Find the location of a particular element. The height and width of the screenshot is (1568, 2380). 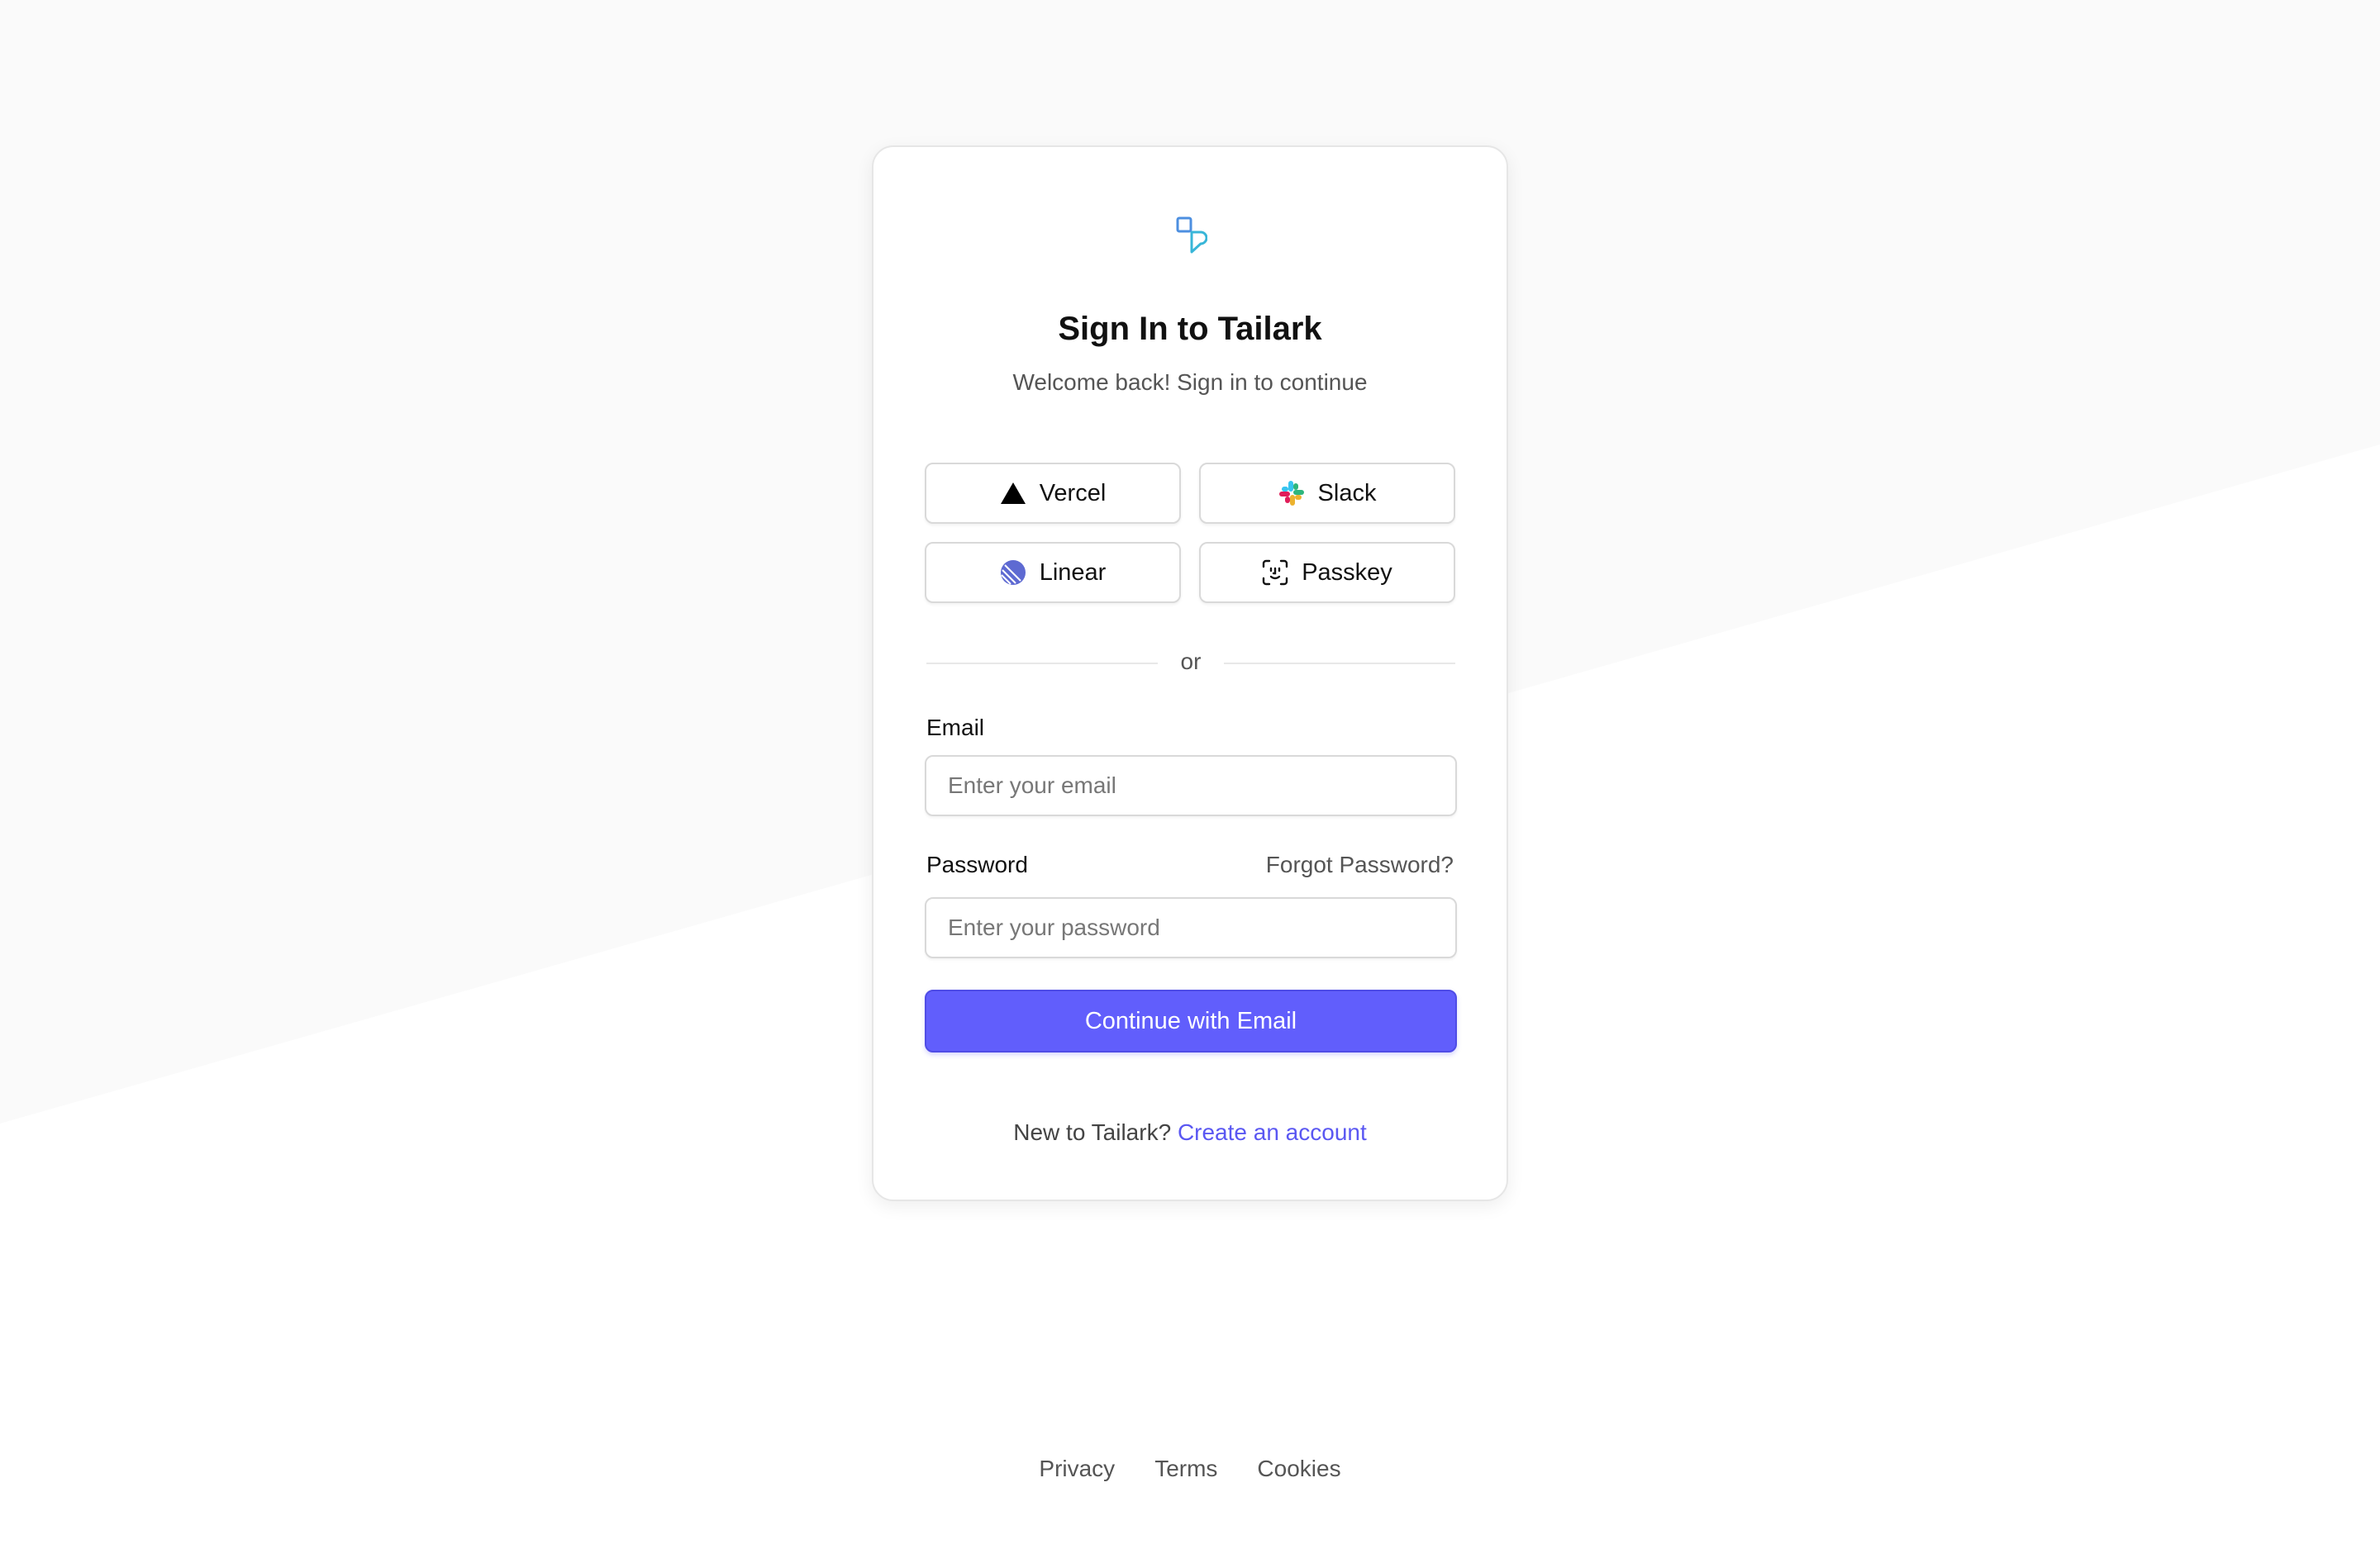

linear-icon is located at coordinates (1013, 573).